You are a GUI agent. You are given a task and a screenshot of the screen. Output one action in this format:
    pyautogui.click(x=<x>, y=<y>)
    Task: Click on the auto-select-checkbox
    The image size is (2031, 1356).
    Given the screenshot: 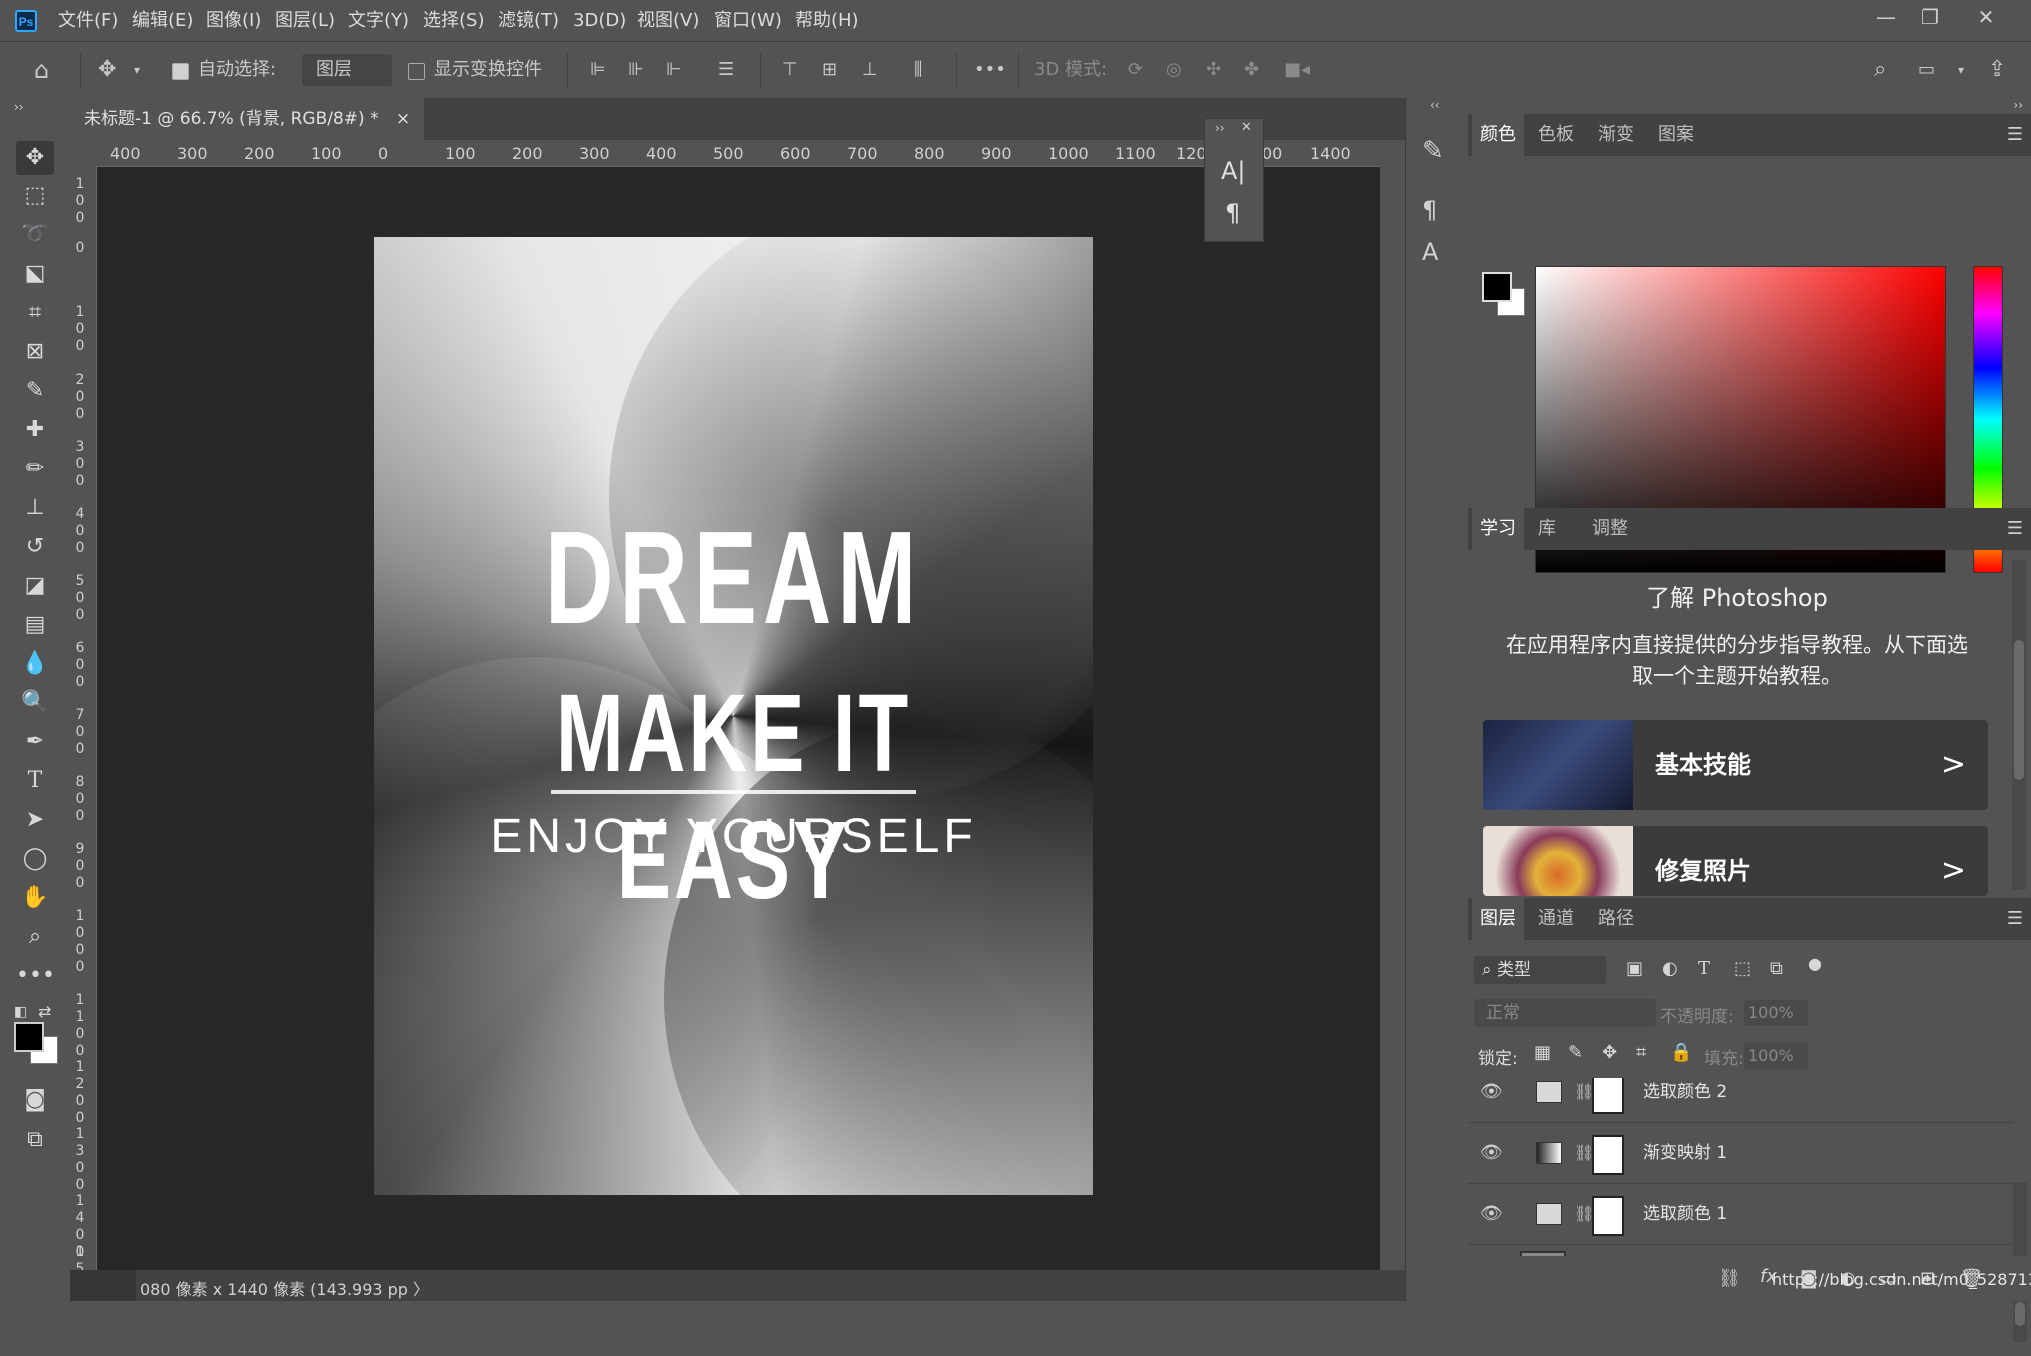 What is the action you would take?
    pyautogui.click(x=180, y=71)
    